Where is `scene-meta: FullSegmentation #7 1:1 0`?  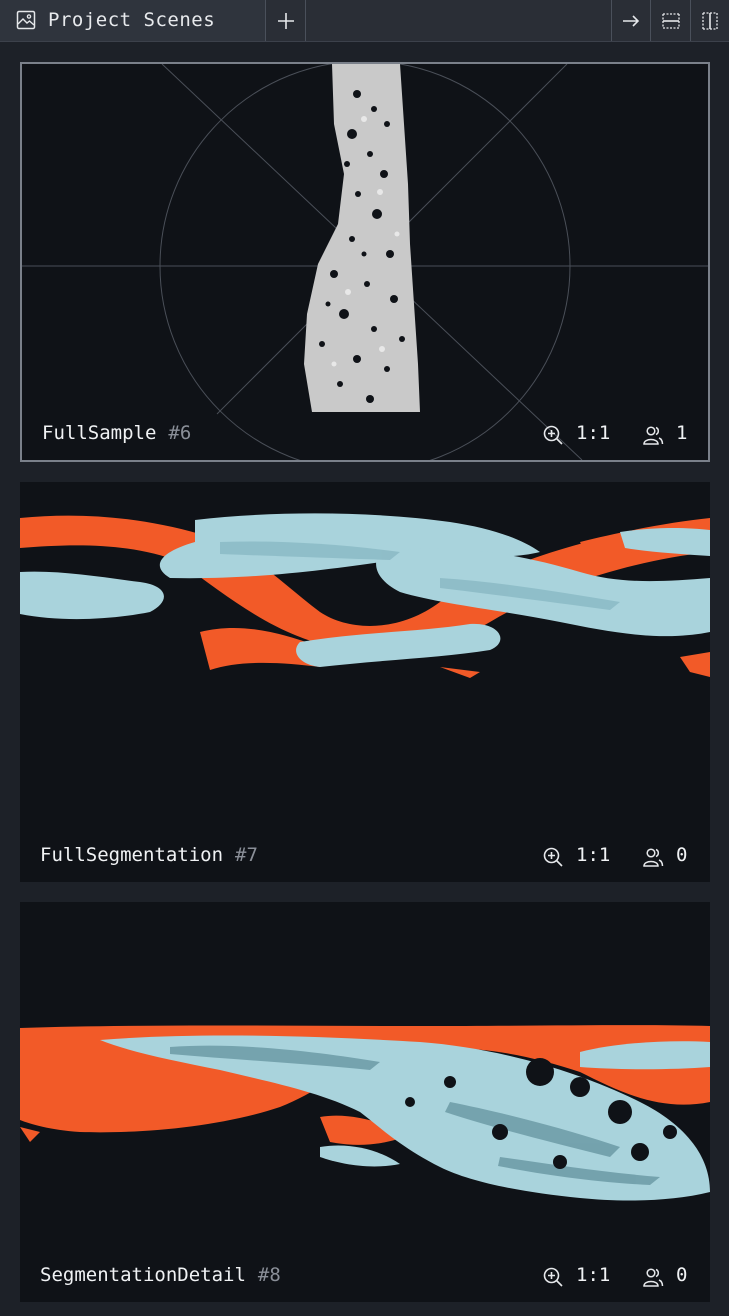
scene-meta: FullSegmentation #7 1:1 0 is located at coordinates (365, 857).